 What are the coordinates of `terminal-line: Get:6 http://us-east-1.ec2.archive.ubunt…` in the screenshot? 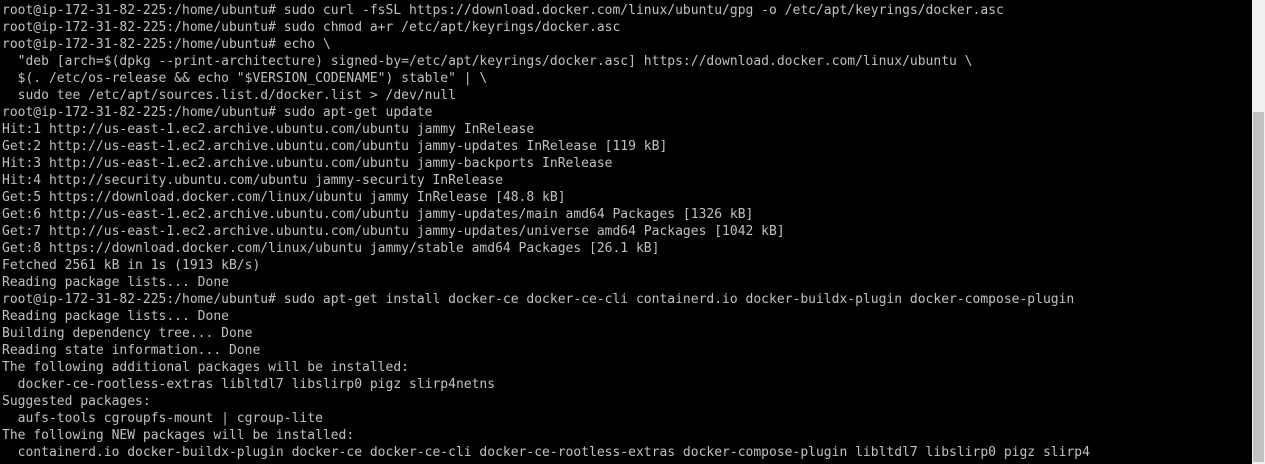 It's located at (378, 214).